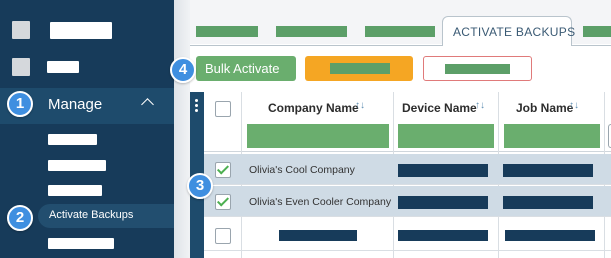  What do you see at coordinates (182, 129) in the screenshot?
I see `sidebar-edge` at bounding box center [182, 129].